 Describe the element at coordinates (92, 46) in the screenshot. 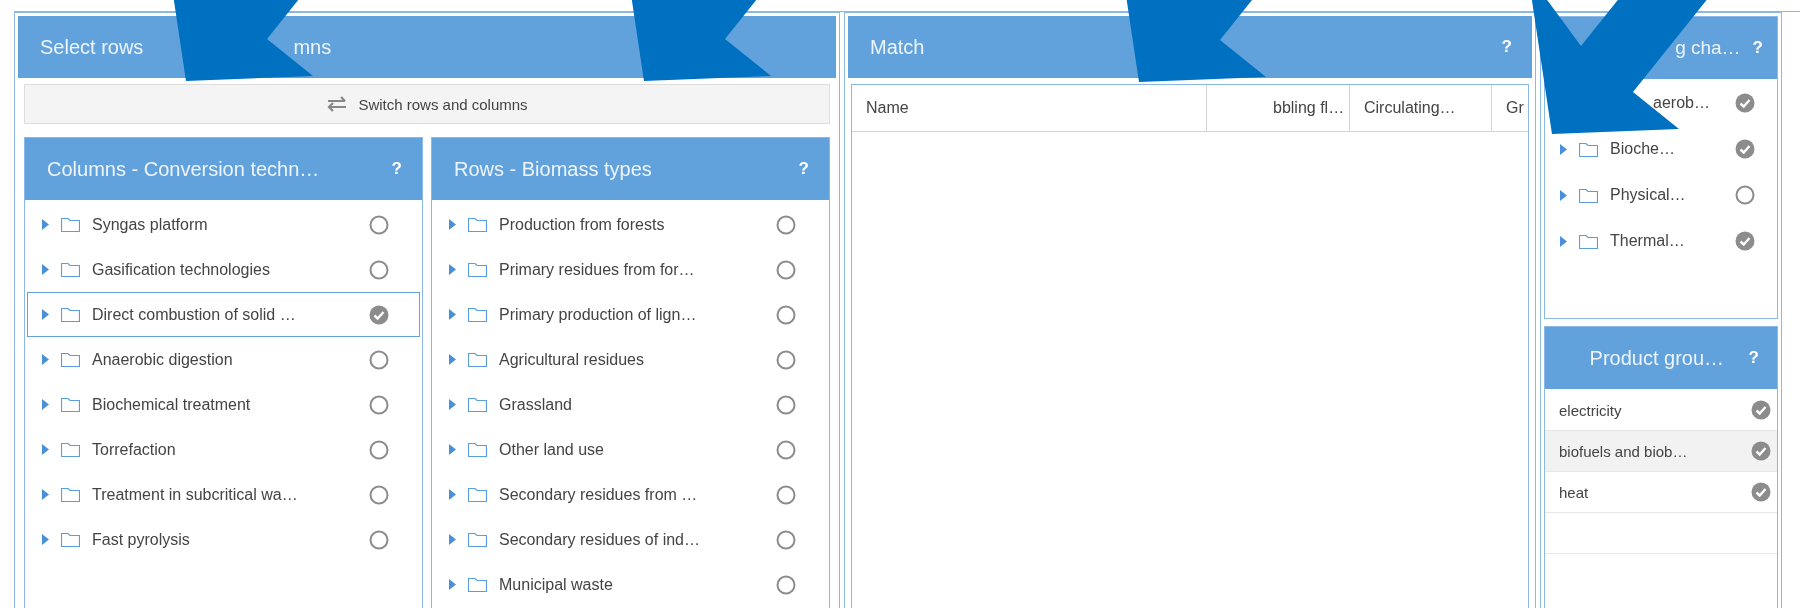

I see `panel-title: Select rows` at that location.